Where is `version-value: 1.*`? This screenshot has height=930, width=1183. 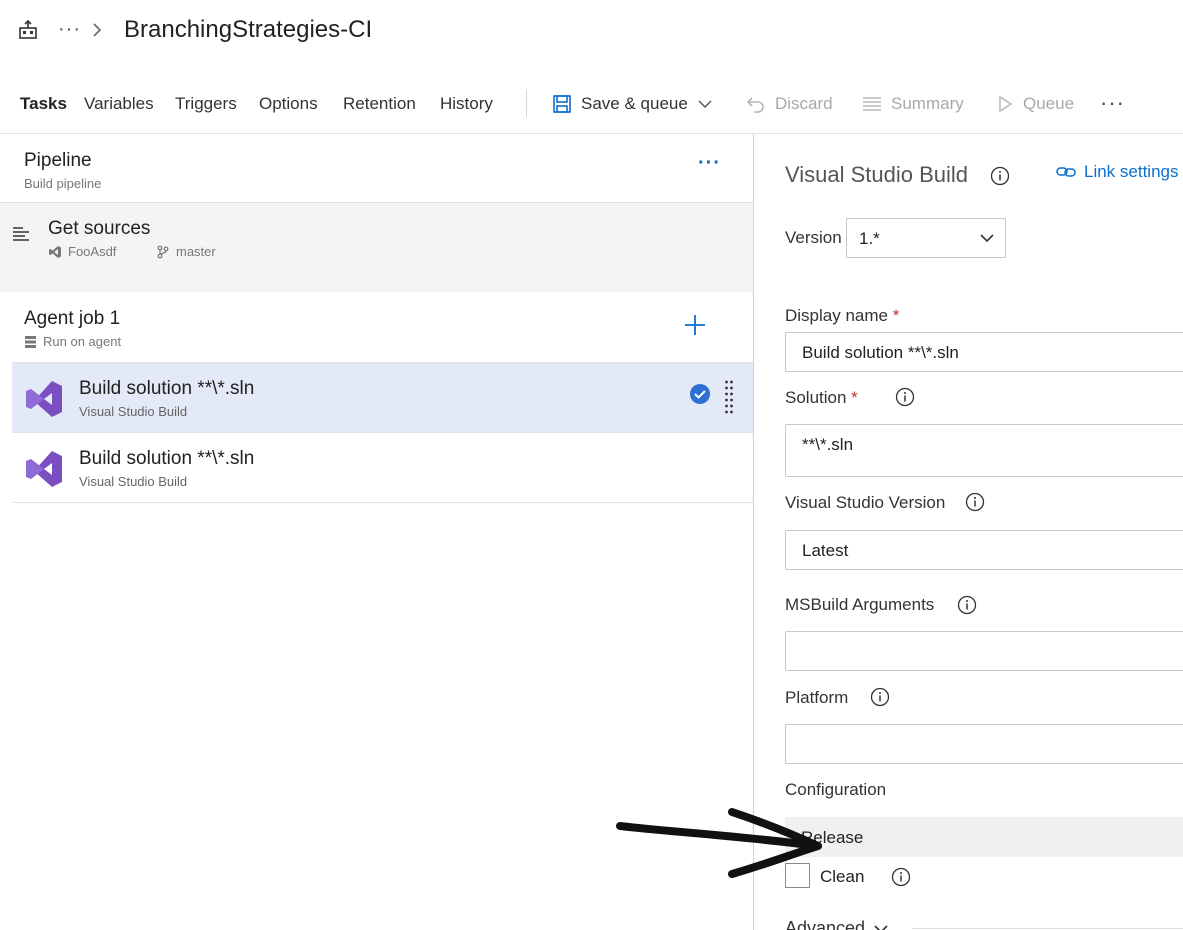 version-value: 1.* is located at coordinates (869, 238).